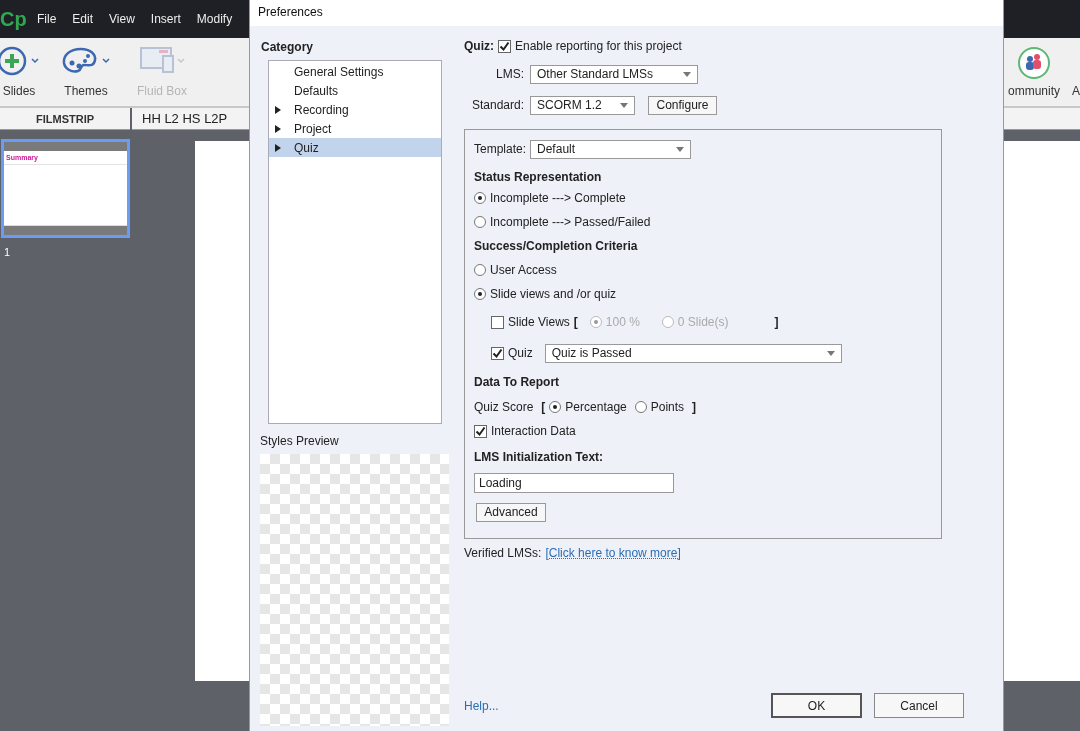 This screenshot has height=731, width=1080. I want to click on category-heading: Category, so click(287, 47).